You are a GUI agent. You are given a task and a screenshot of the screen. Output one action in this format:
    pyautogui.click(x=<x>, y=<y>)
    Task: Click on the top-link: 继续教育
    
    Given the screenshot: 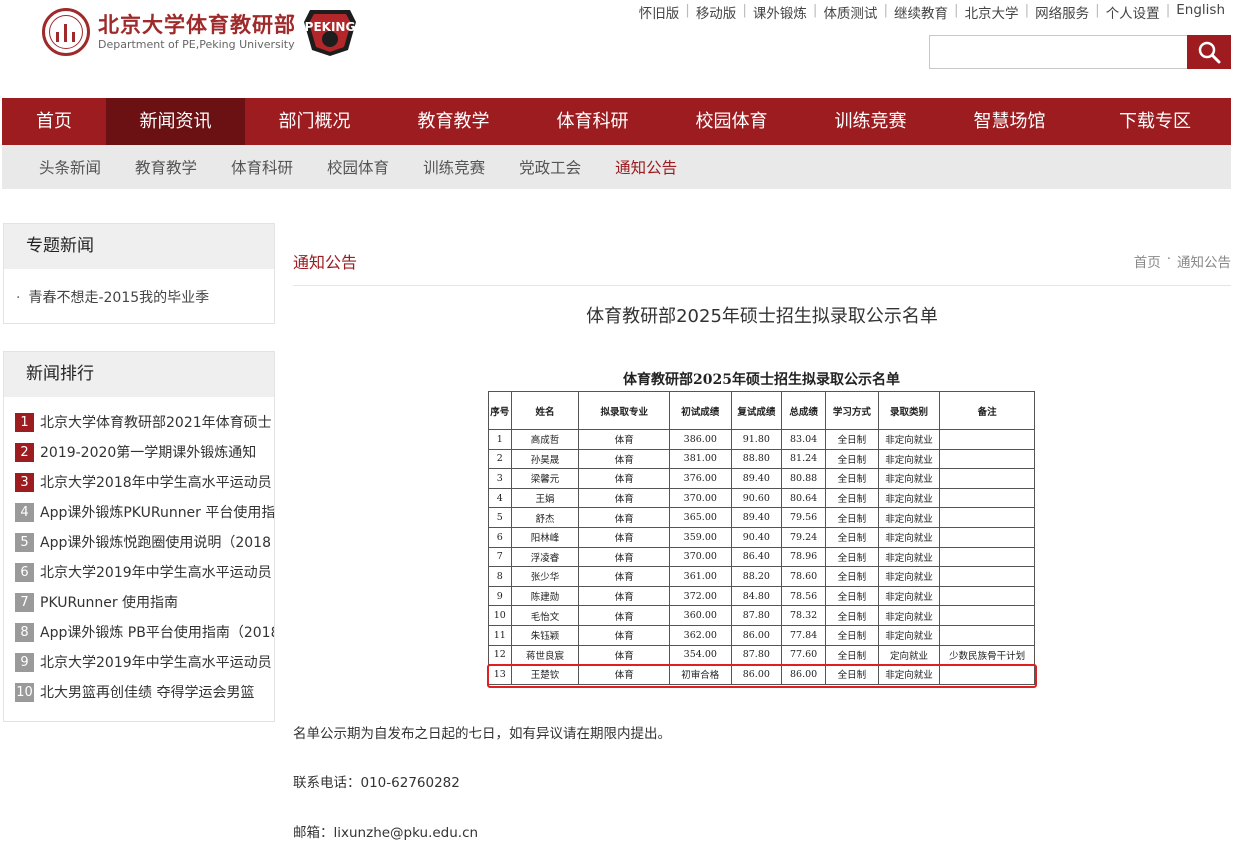 What is the action you would take?
    pyautogui.click(x=921, y=12)
    